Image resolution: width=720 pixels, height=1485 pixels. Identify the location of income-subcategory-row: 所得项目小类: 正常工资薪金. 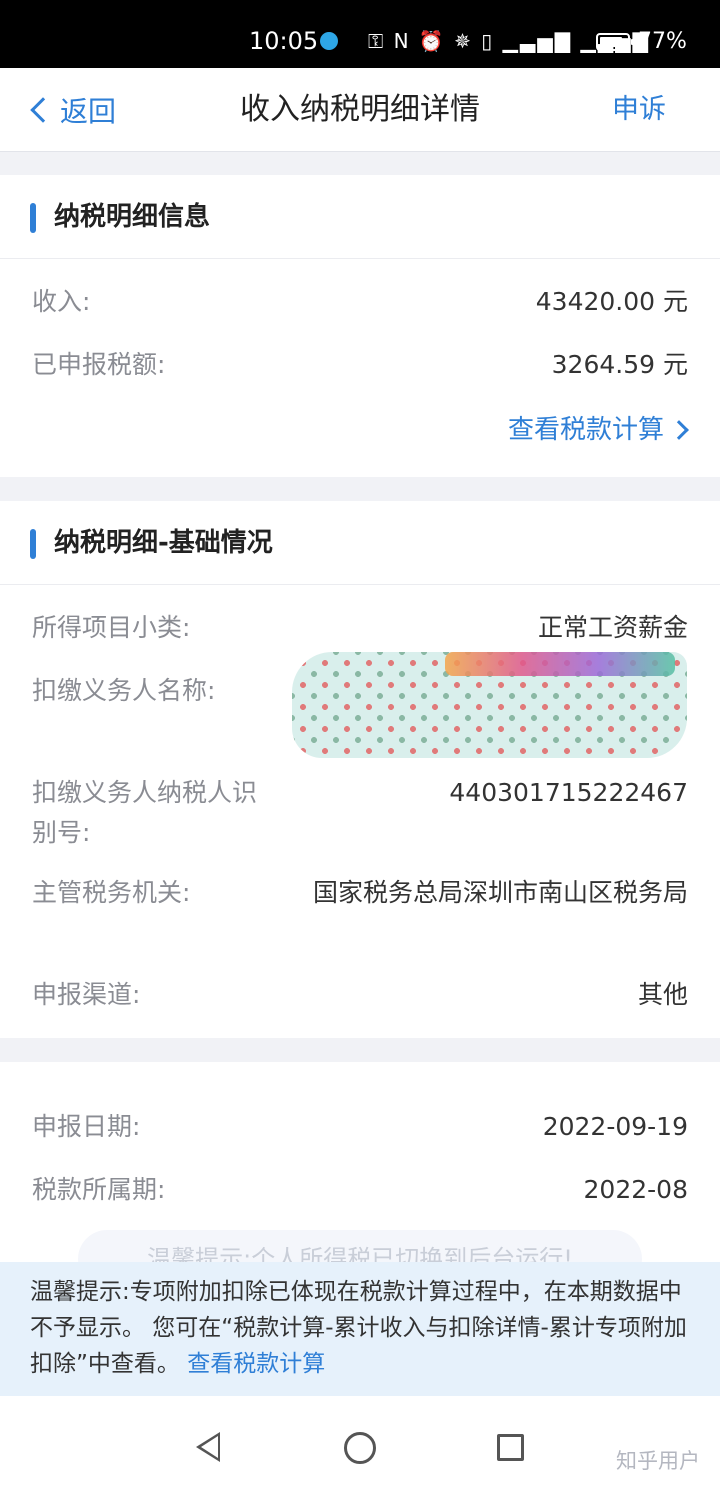
(360, 628).